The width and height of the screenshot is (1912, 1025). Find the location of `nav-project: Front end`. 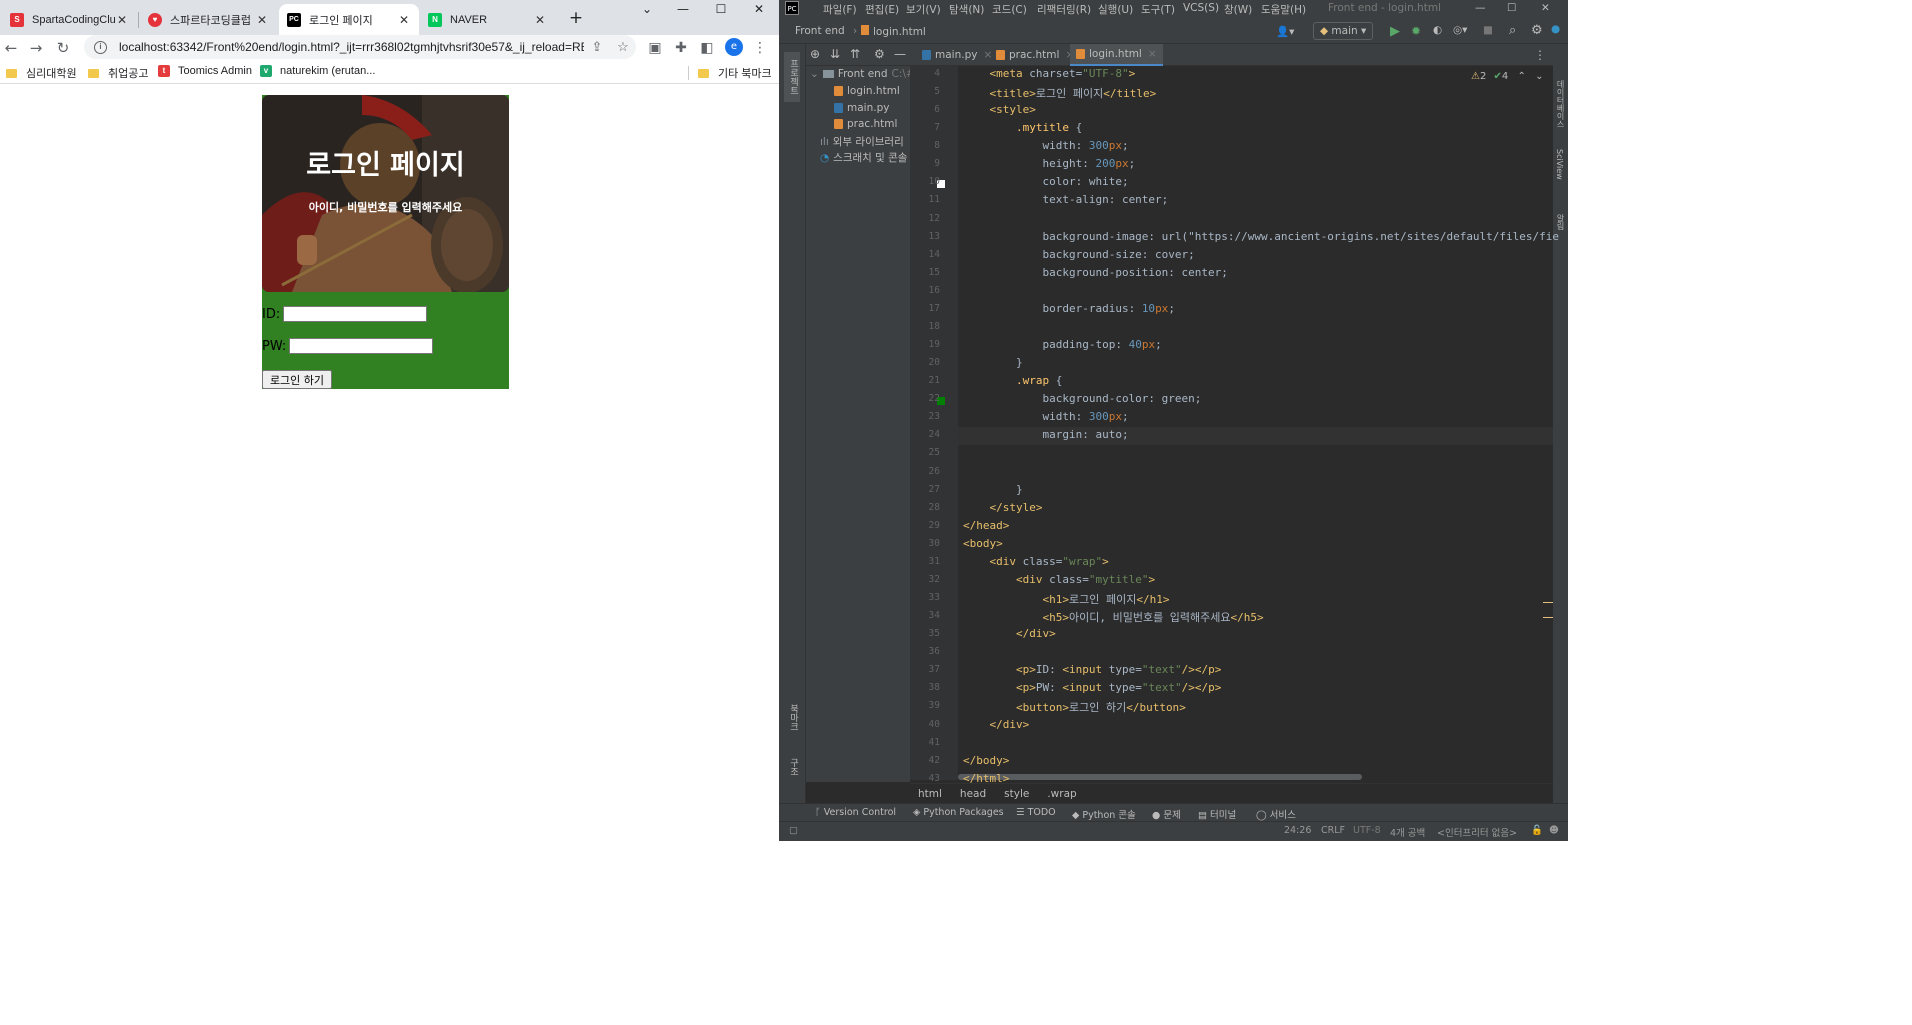

nav-project: Front end is located at coordinates (820, 31).